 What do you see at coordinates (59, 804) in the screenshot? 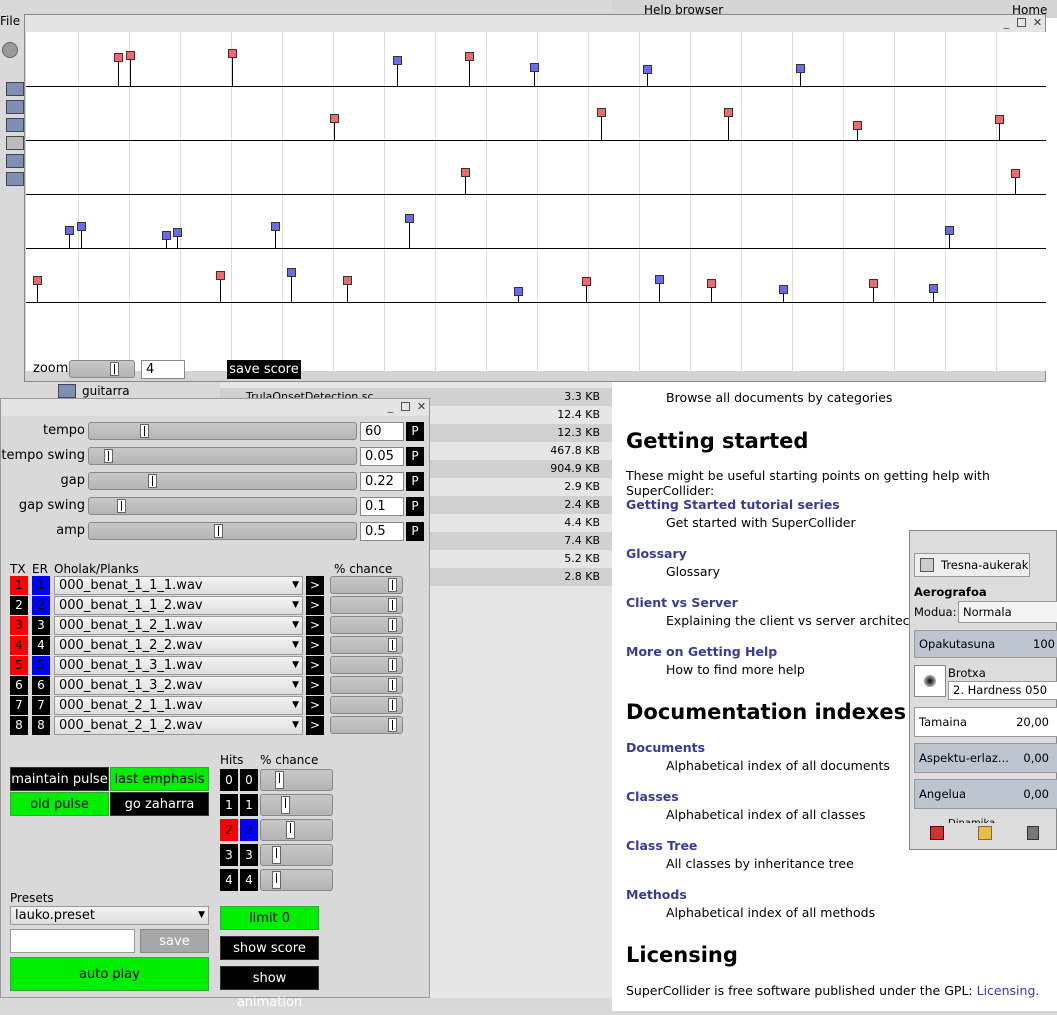
I see `old-pulse-button: old pulse` at bounding box center [59, 804].